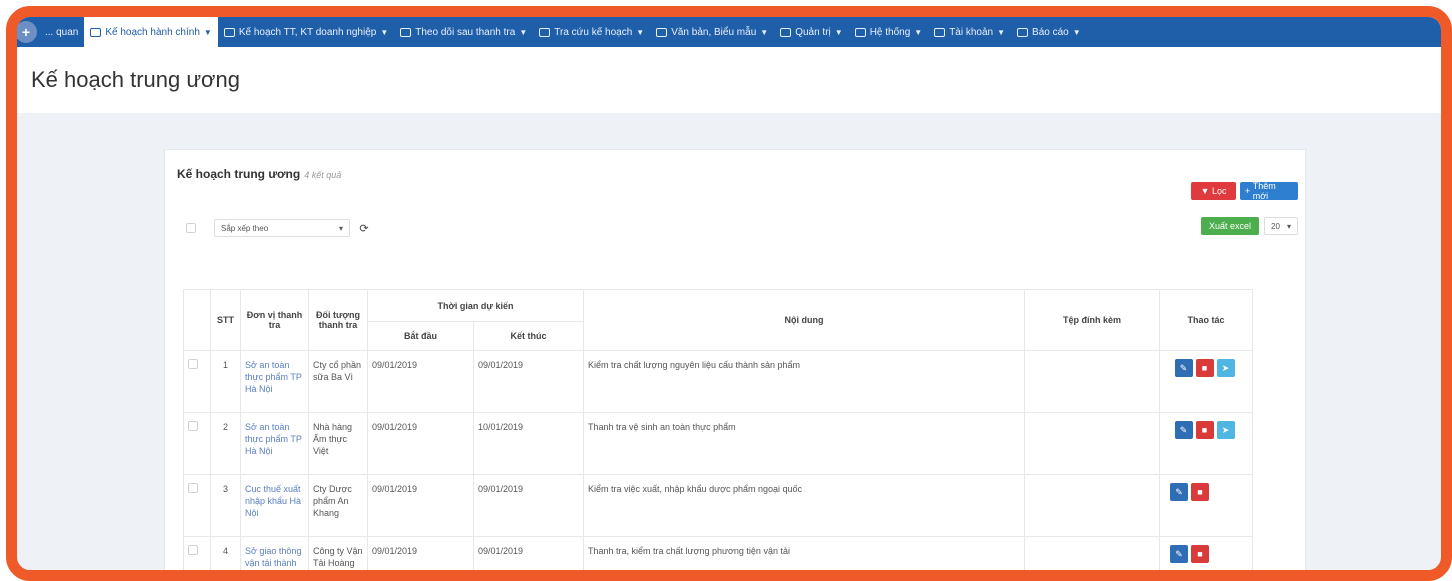 The width and height of the screenshot is (1452, 581). I want to click on filter-label: Lọc, so click(1219, 191).